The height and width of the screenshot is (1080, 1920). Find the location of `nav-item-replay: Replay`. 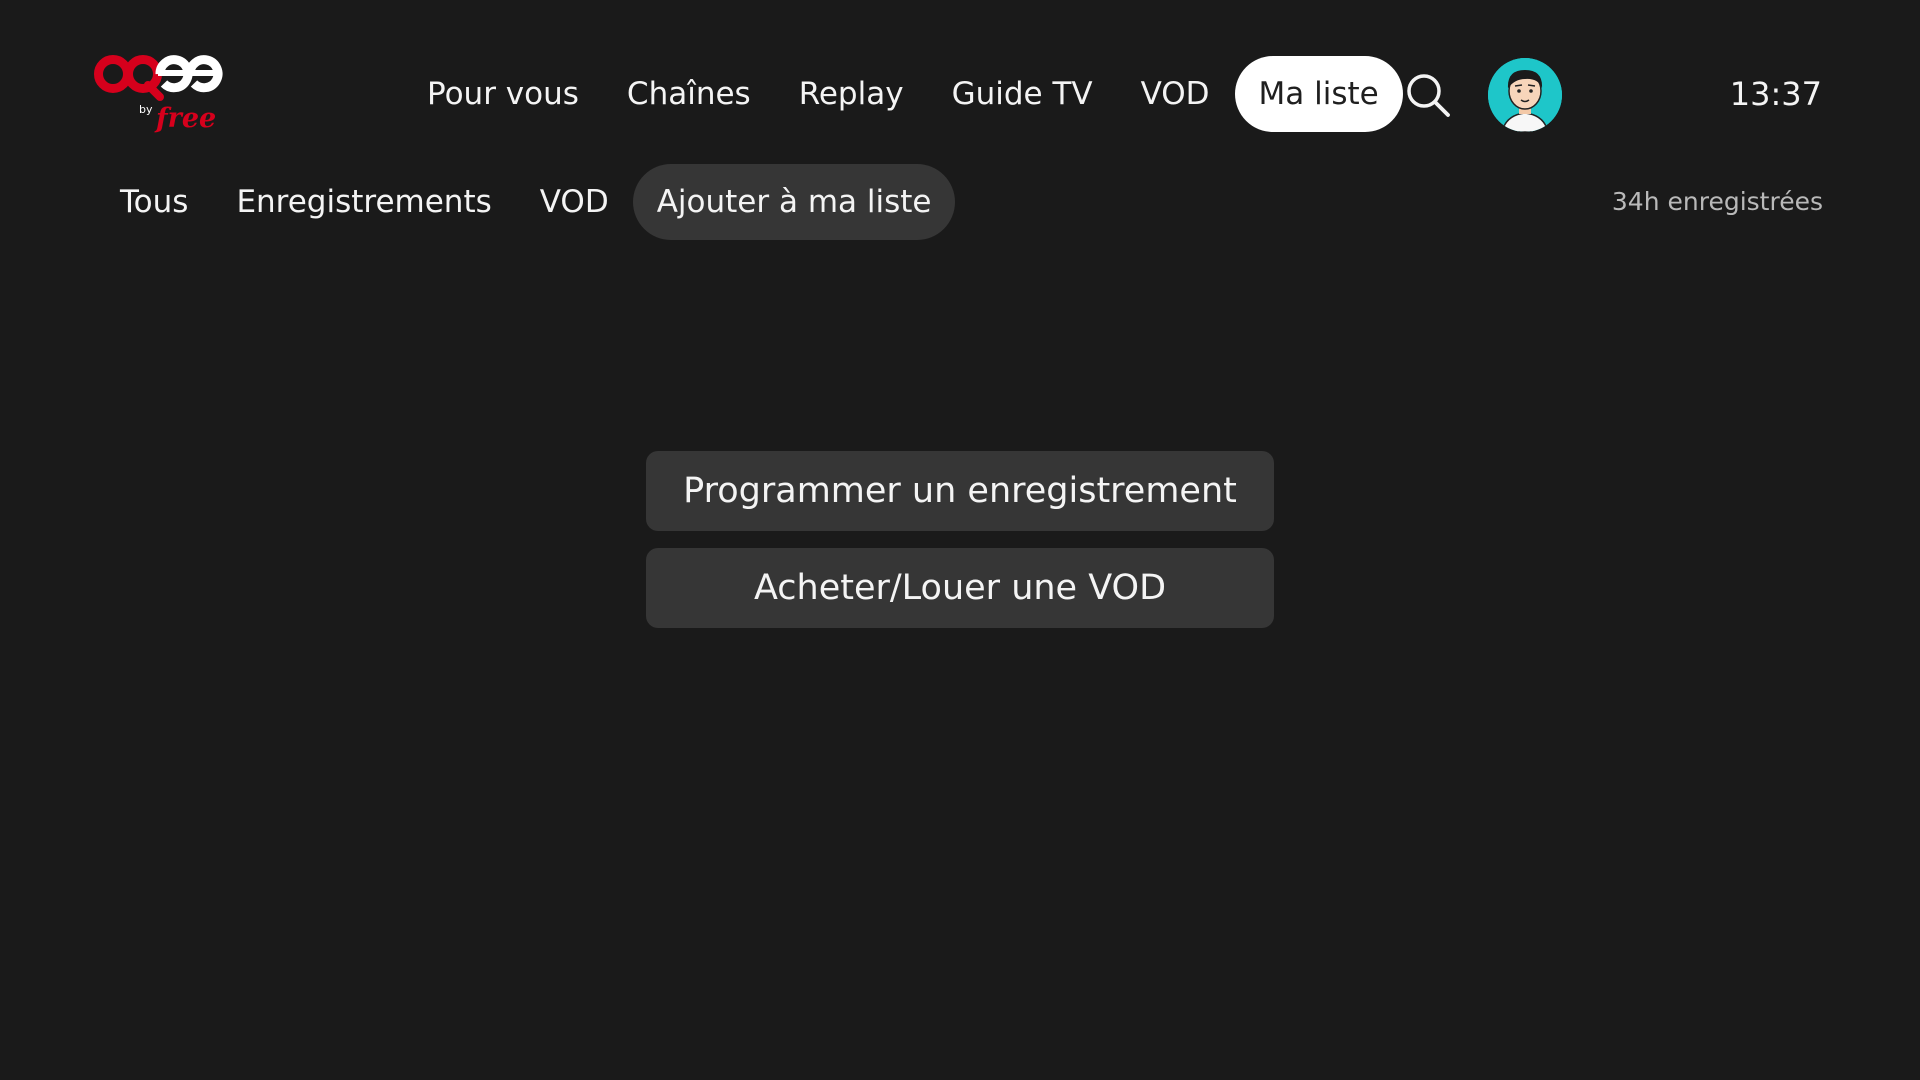

nav-item-replay: Replay is located at coordinates (851, 94).